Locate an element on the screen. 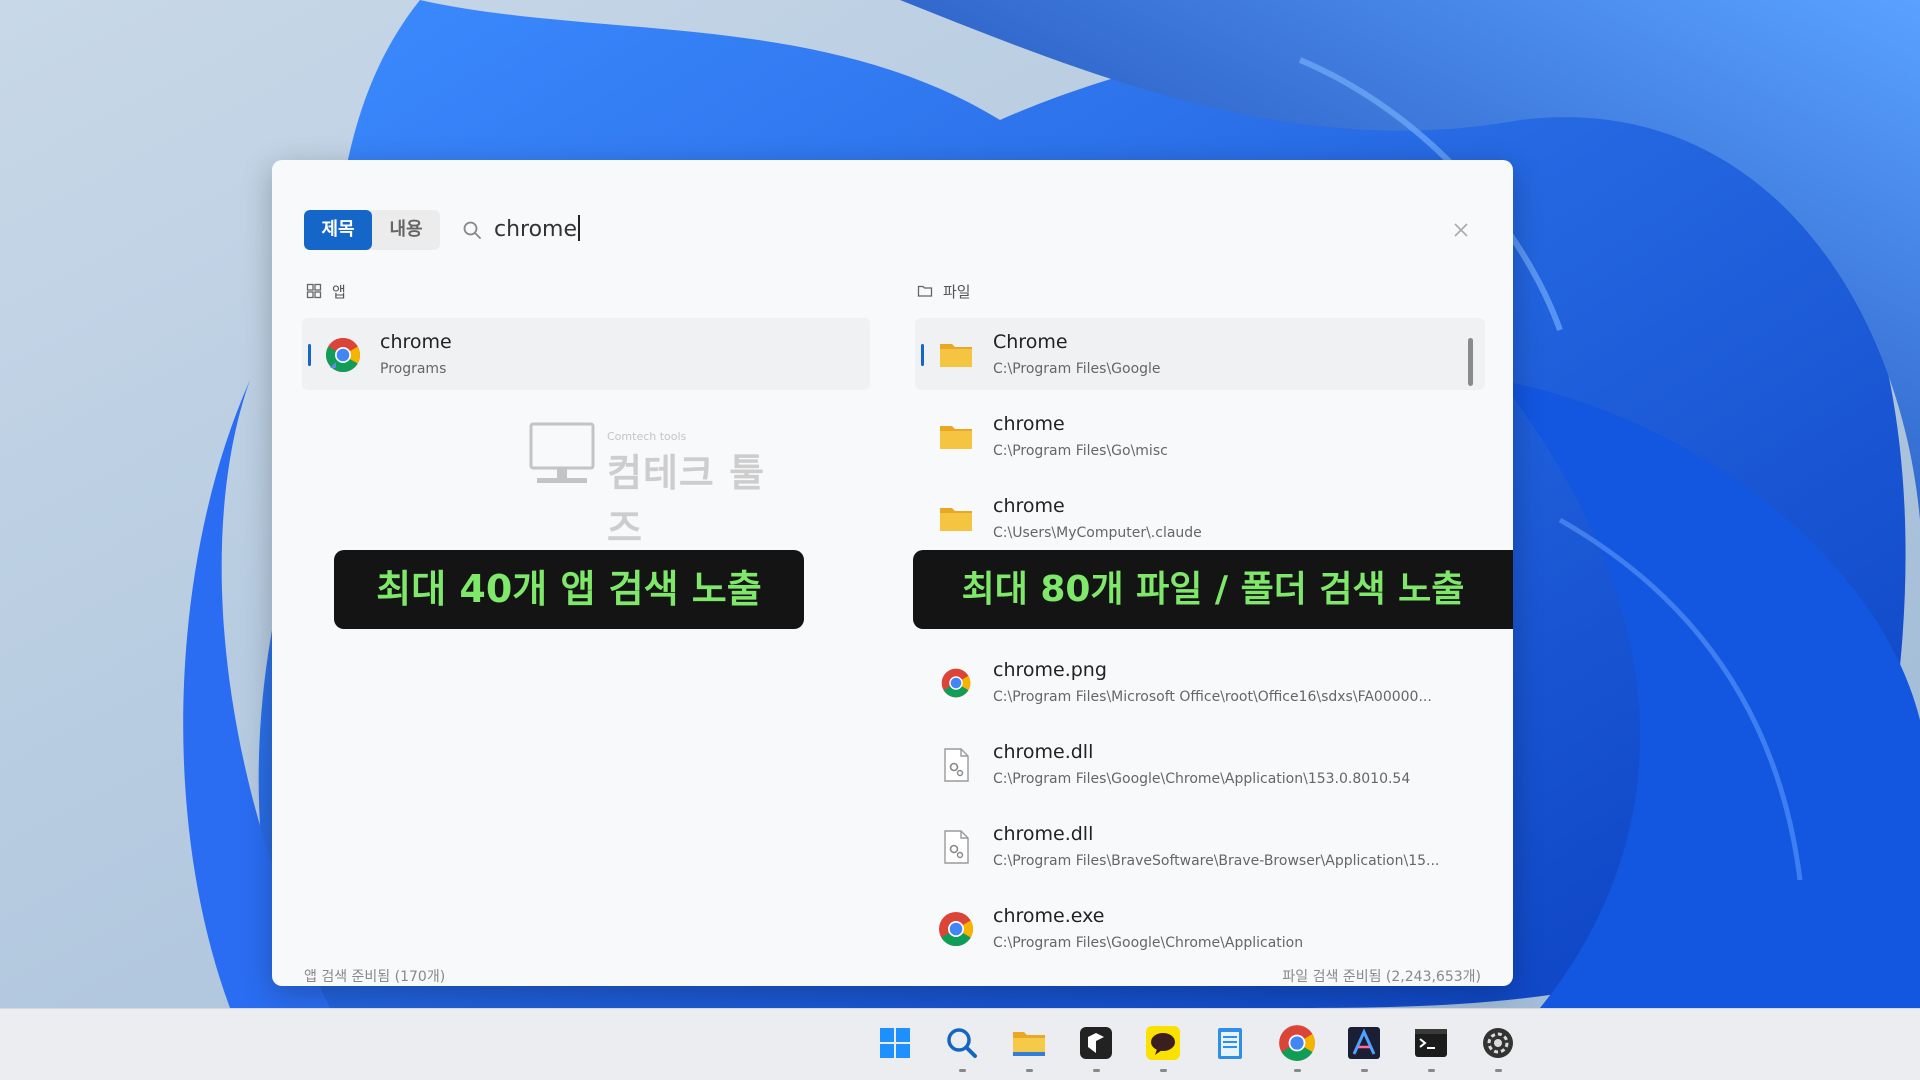 The height and width of the screenshot is (1080, 1920). file-result-row: chrome C:\Program Files\Go\misc is located at coordinates (1200, 436).